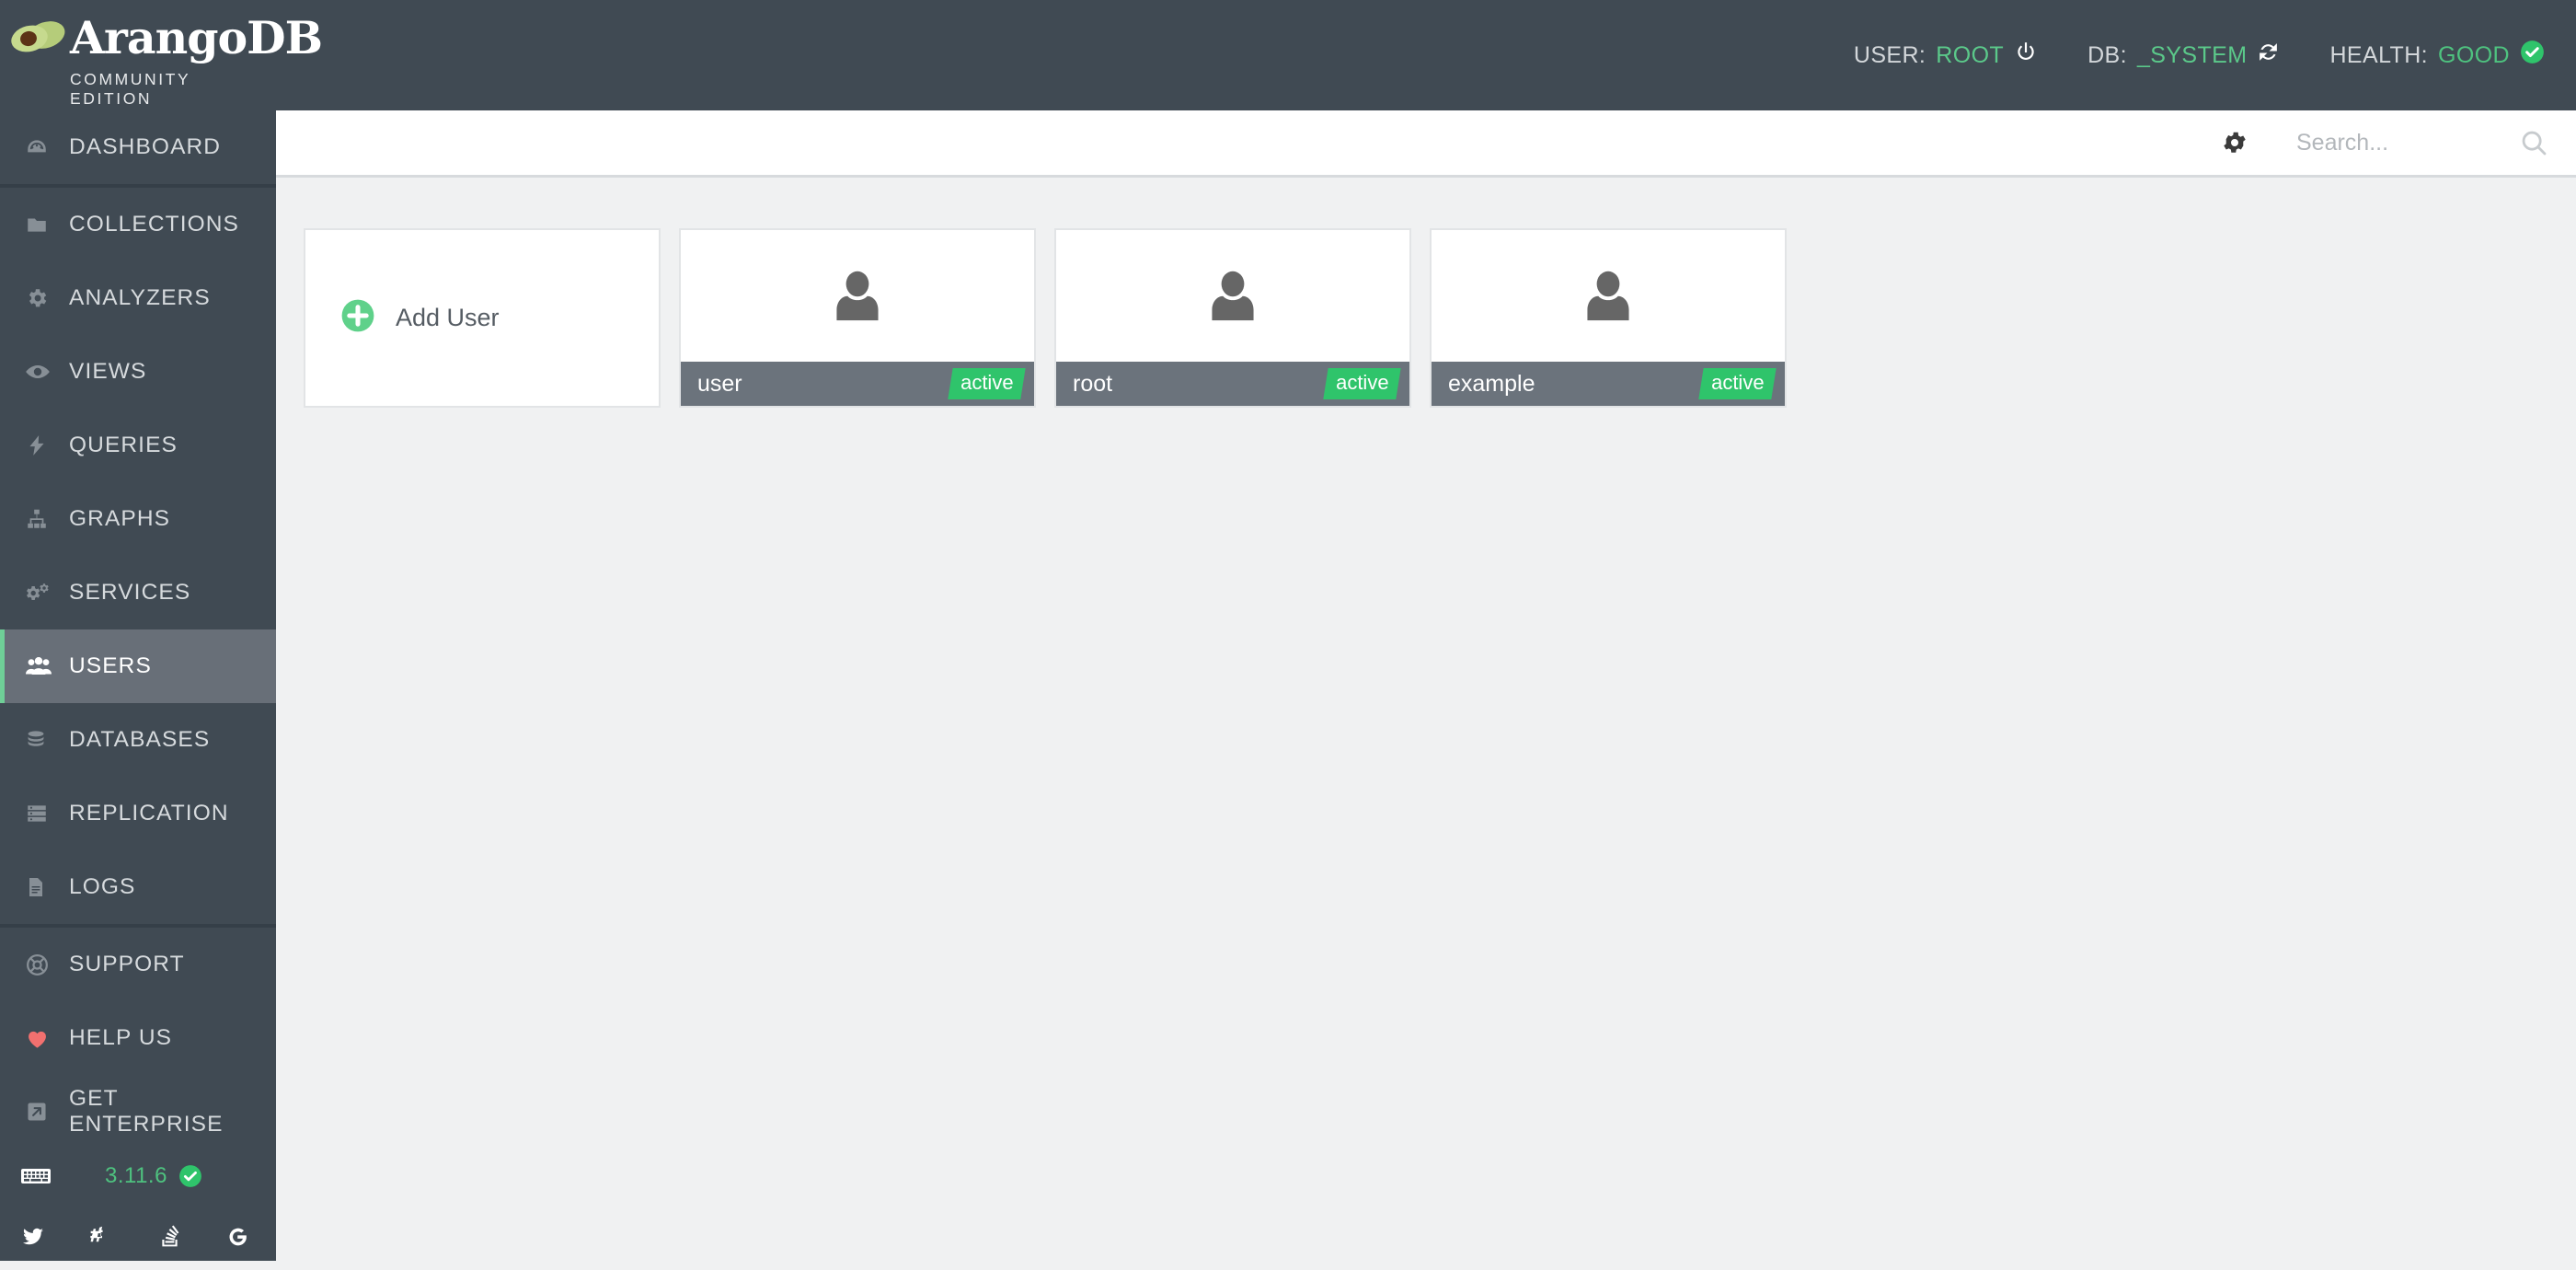  I want to click on user-card: user active, so click(857, 318).